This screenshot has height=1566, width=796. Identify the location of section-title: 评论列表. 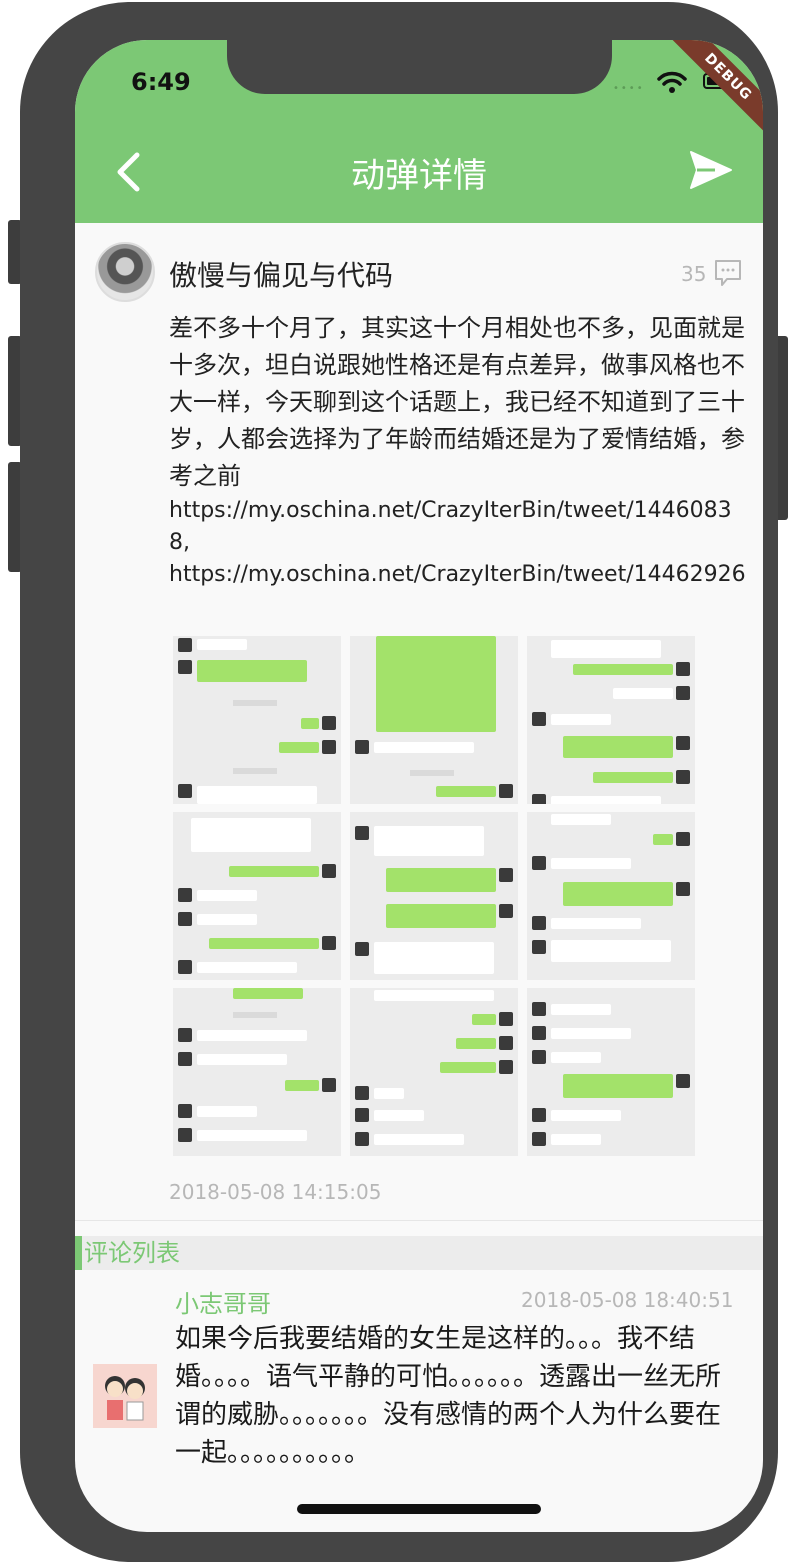
(132, 1253).